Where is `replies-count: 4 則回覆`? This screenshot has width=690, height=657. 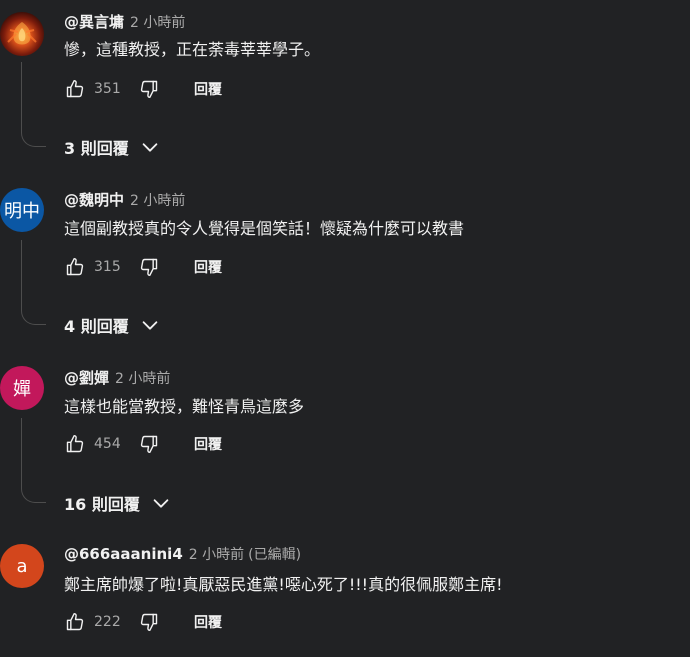 replies-count: 4 則回覆 is located at coordinates (96, 326).